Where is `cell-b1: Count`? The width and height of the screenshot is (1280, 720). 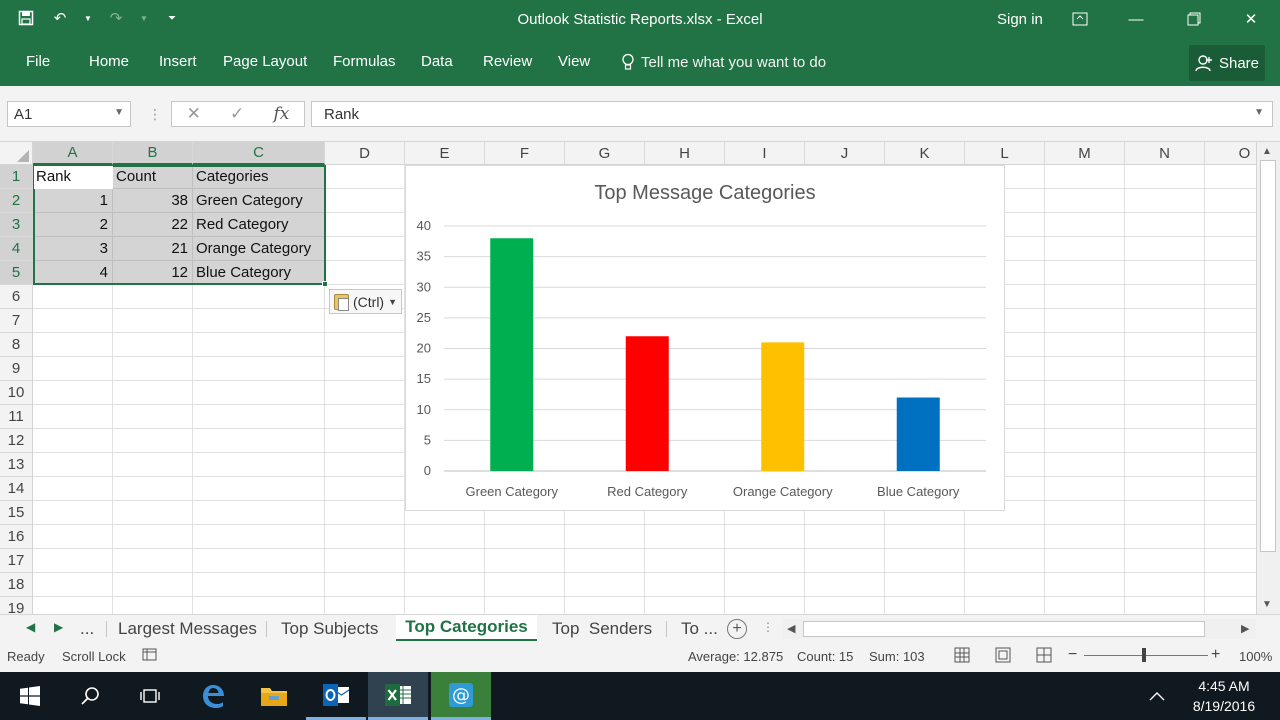 cell-b1: Count is located at coordinates (152, 177).